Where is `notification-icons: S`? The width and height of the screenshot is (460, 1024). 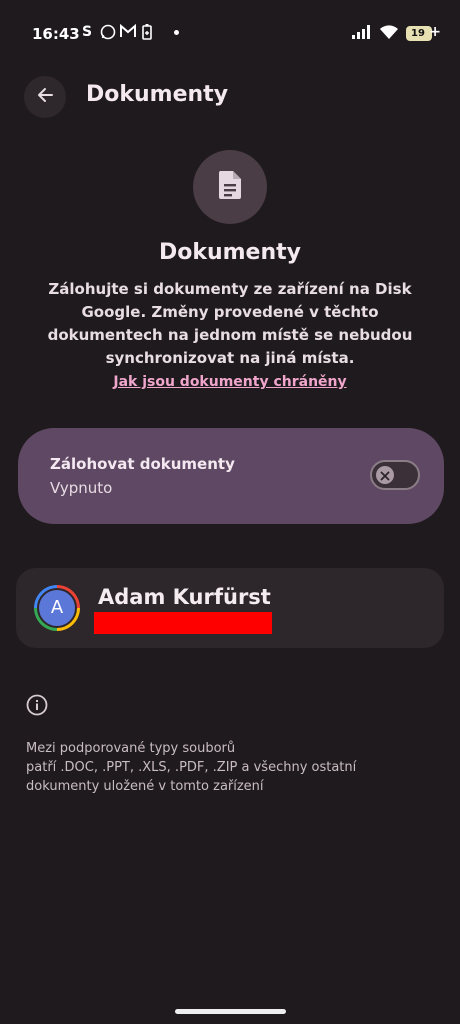
notification-icons: S is located at coordinates (129, 31).